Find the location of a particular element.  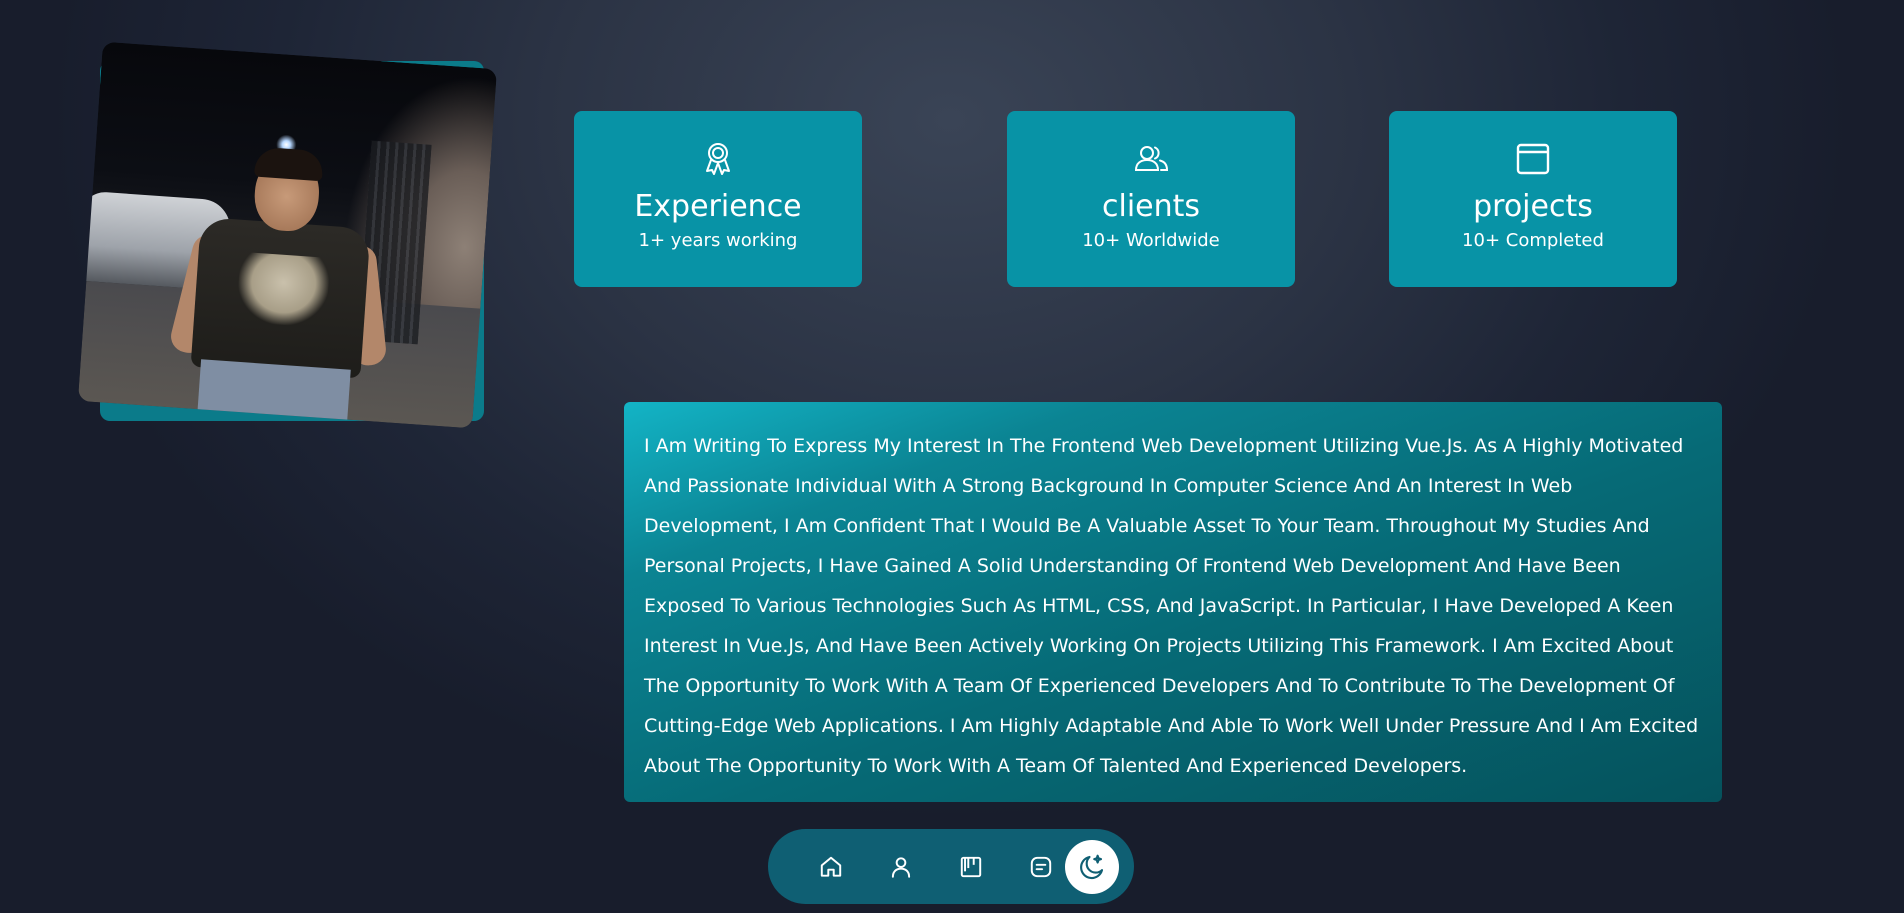

photo-hair is located at coordinates (288, 164).